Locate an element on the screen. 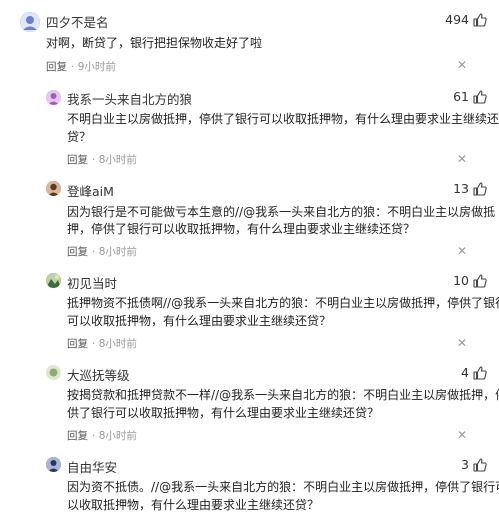  comment-text-line: 可以收取抵押物，有什么理由要求业主继续还贷？ is located at coordinates (199, 321).